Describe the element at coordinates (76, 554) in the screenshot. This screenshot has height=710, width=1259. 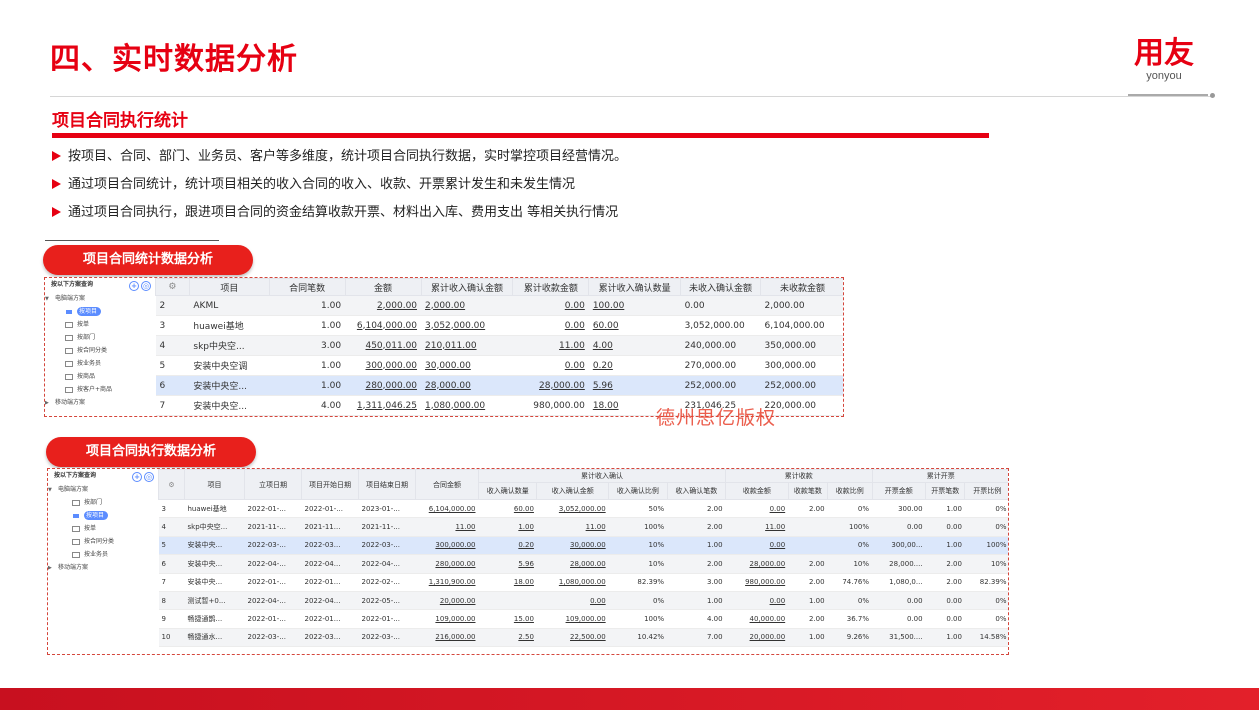
I see `chart-icon` at that location.